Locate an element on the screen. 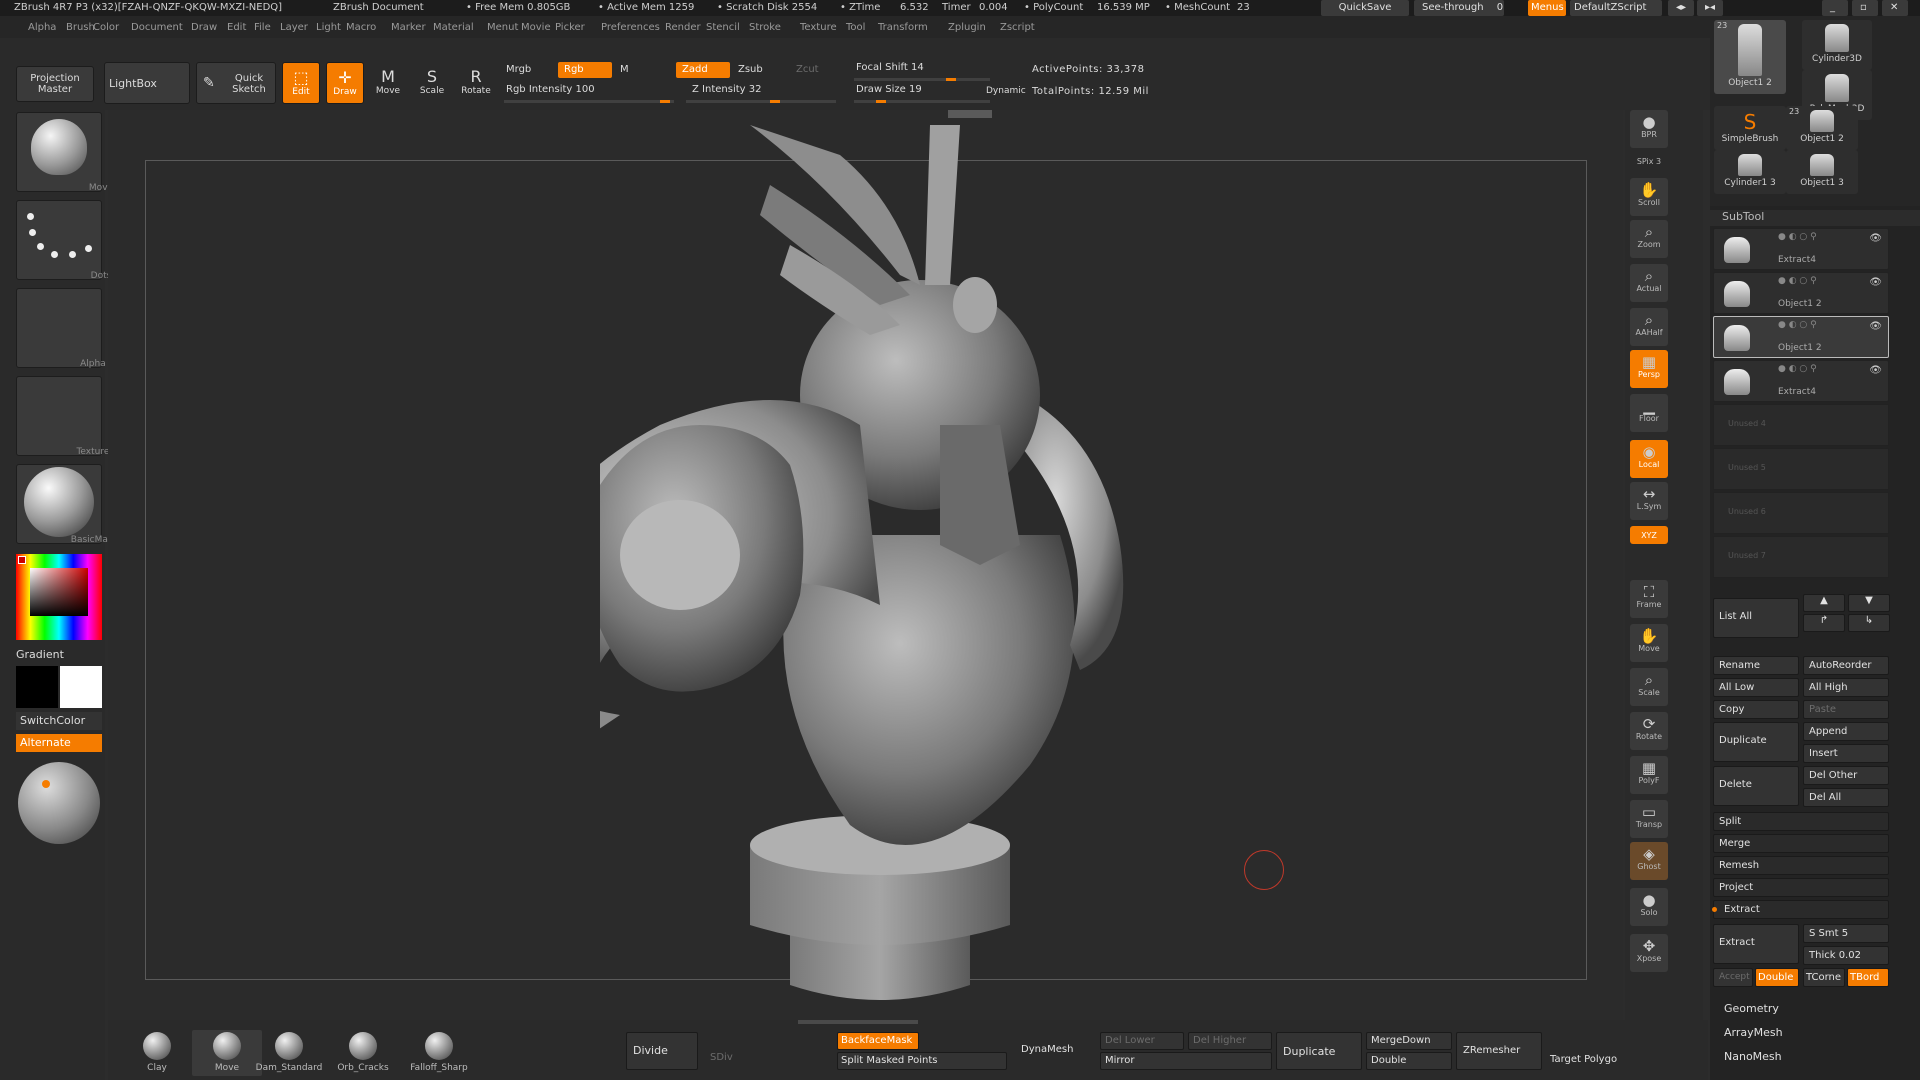 This screenshot has height=1080, width=1920. focal-shift-thumb is located at coordinates (951, 79).